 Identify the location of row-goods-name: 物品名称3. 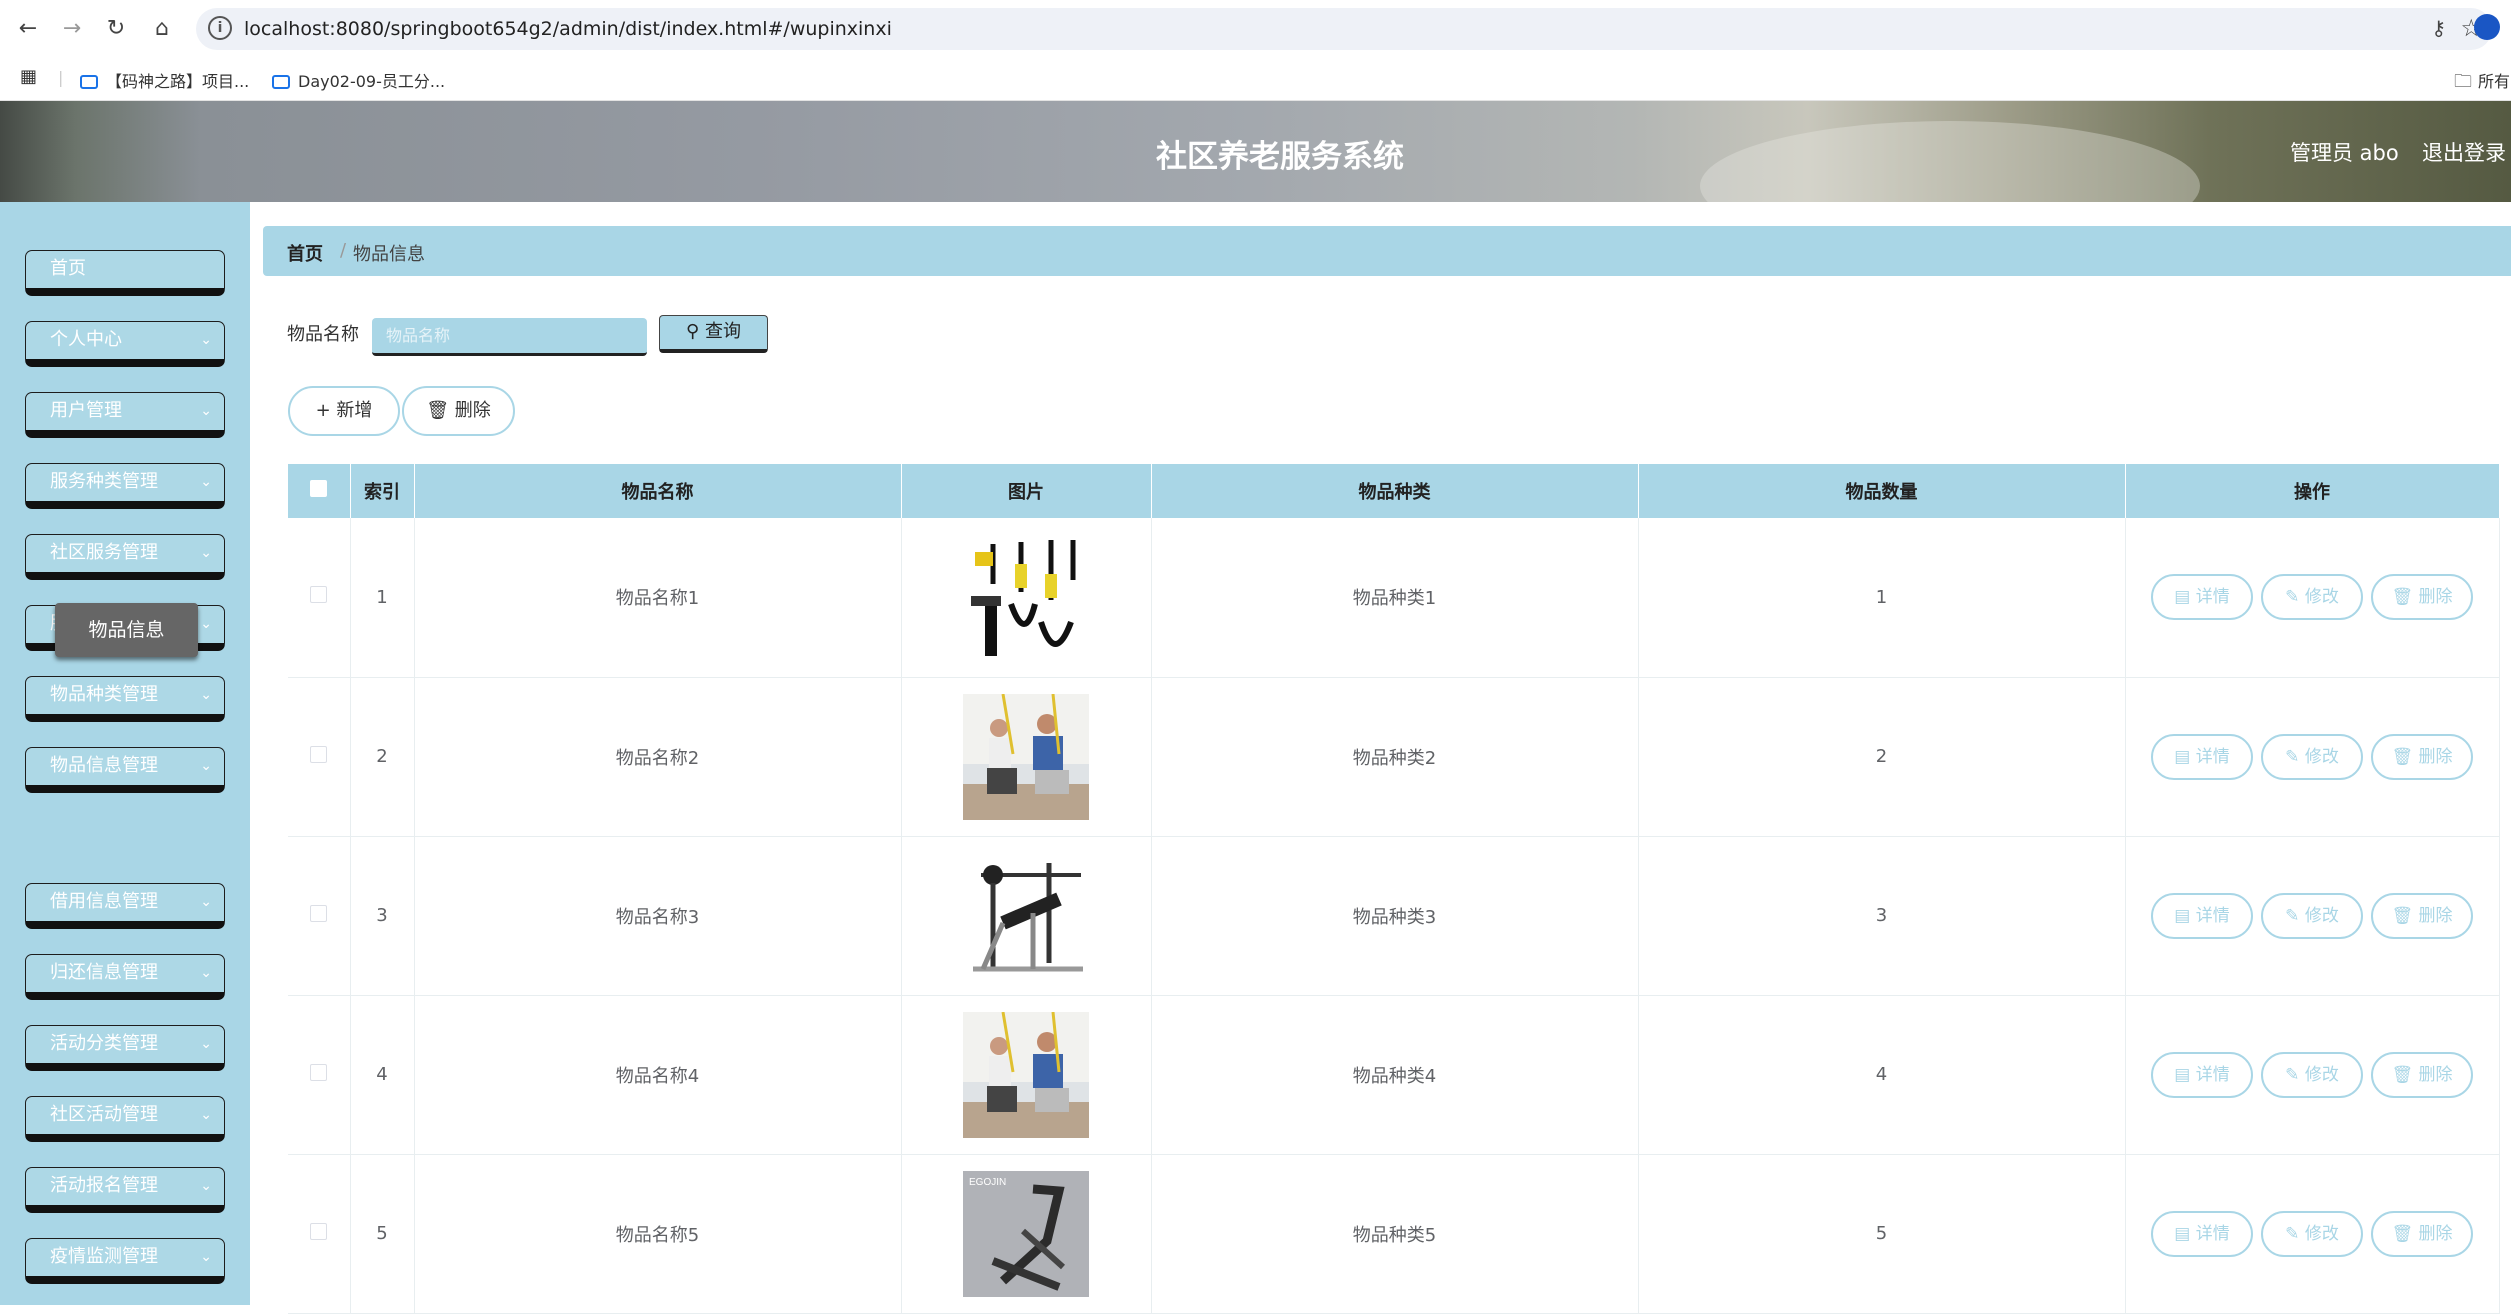
(658, 916).